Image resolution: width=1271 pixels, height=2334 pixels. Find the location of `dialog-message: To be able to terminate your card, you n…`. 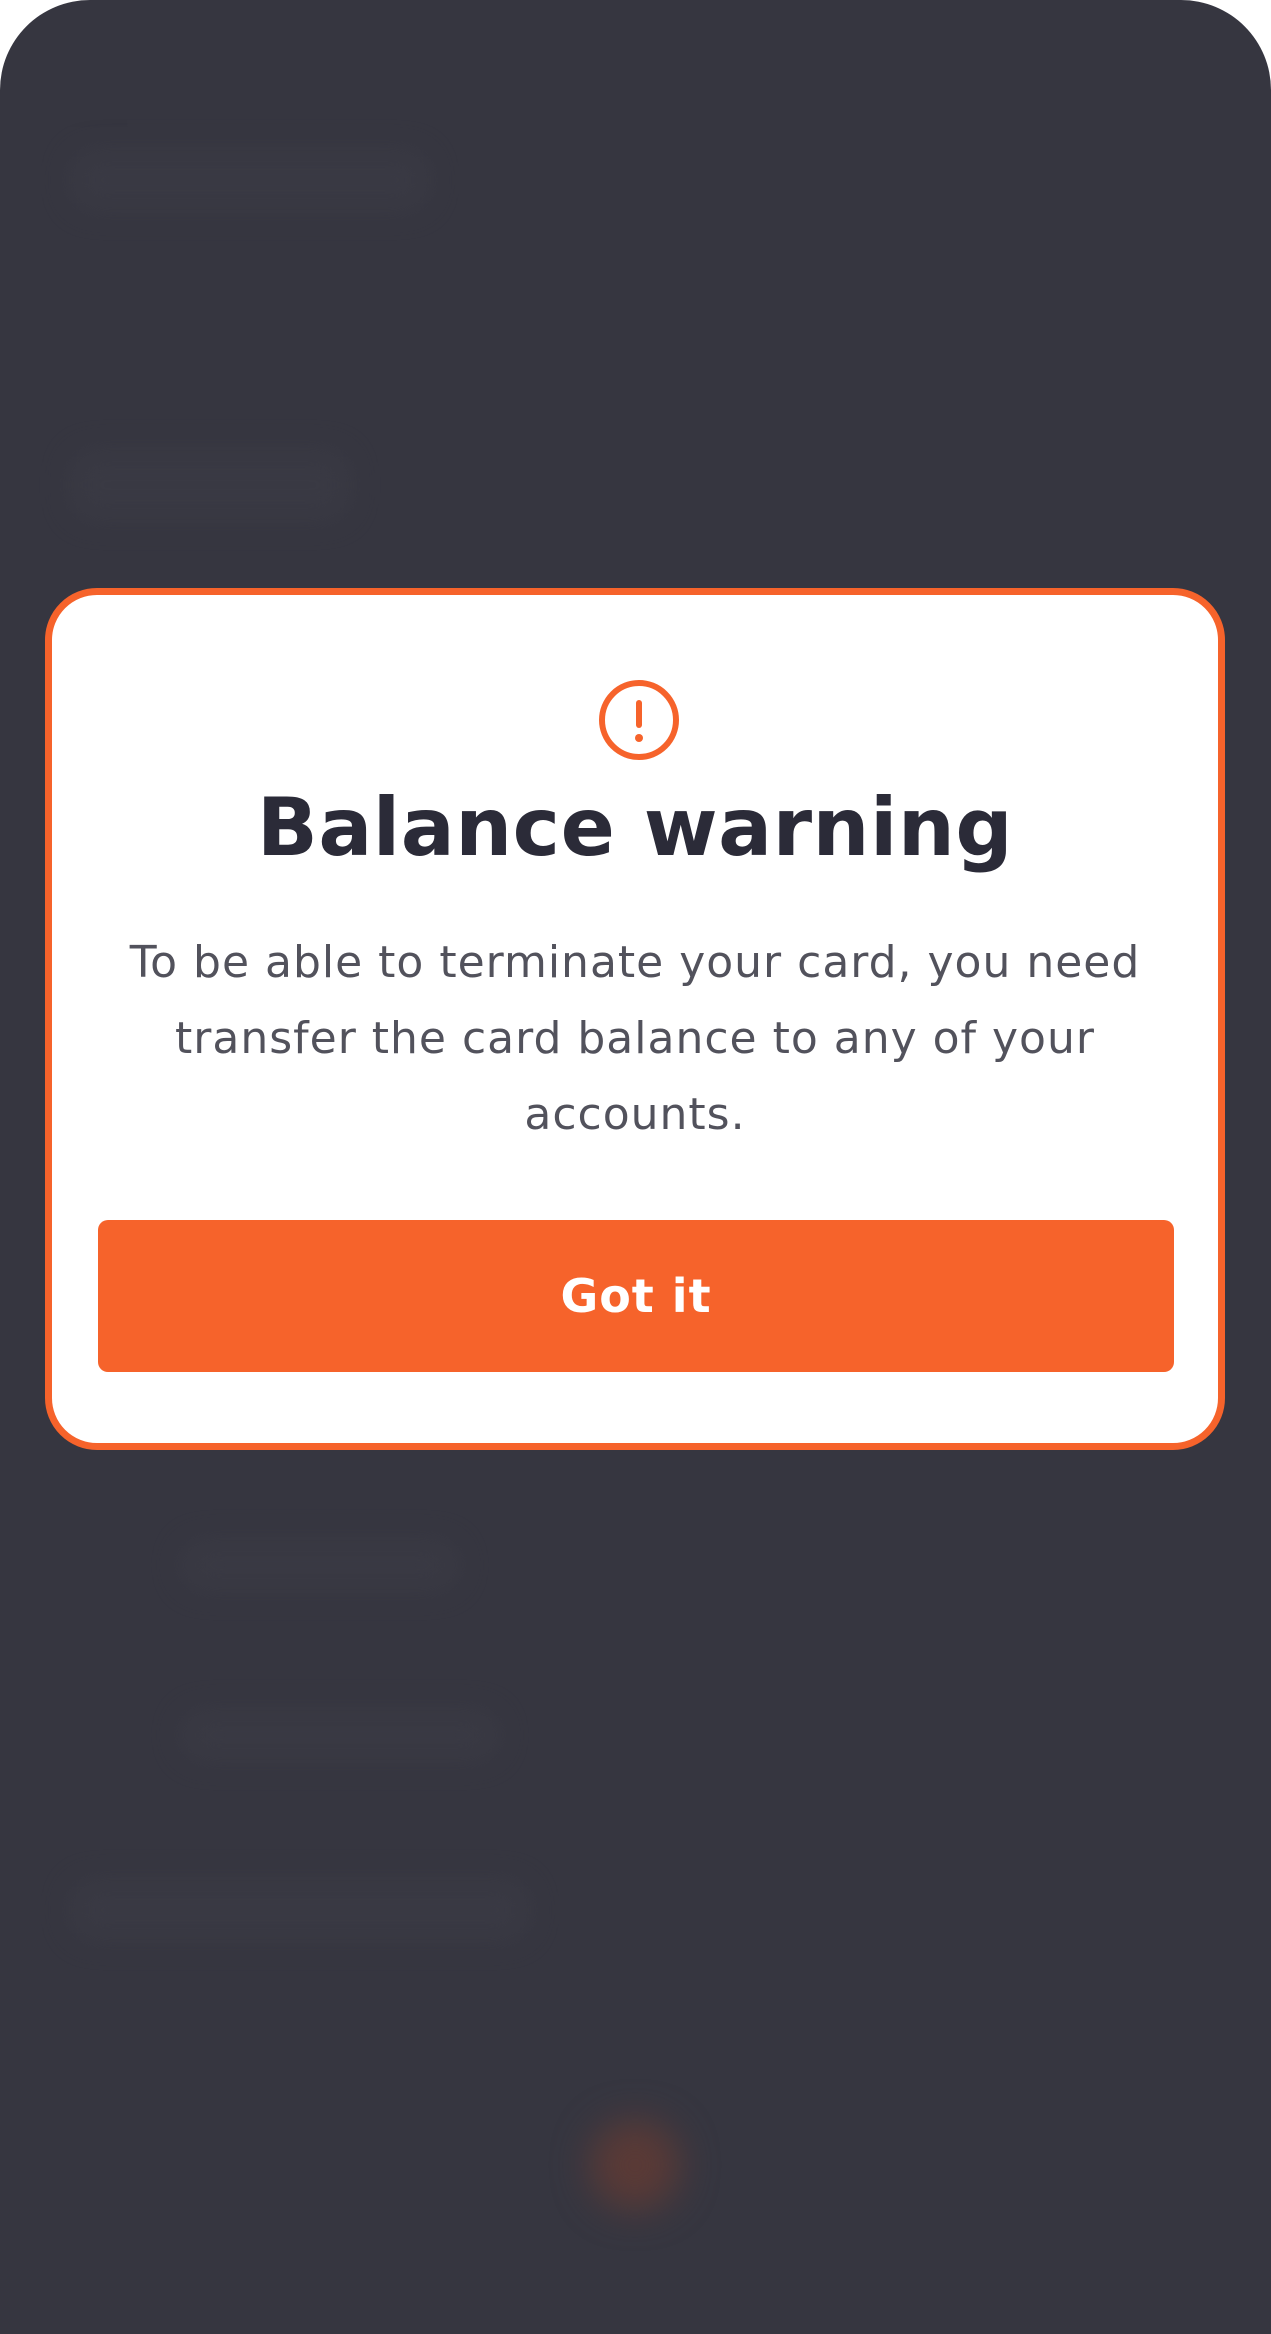

dialog-message: To be able to terminate your card, you n… is located at coordinates (635, 1038).